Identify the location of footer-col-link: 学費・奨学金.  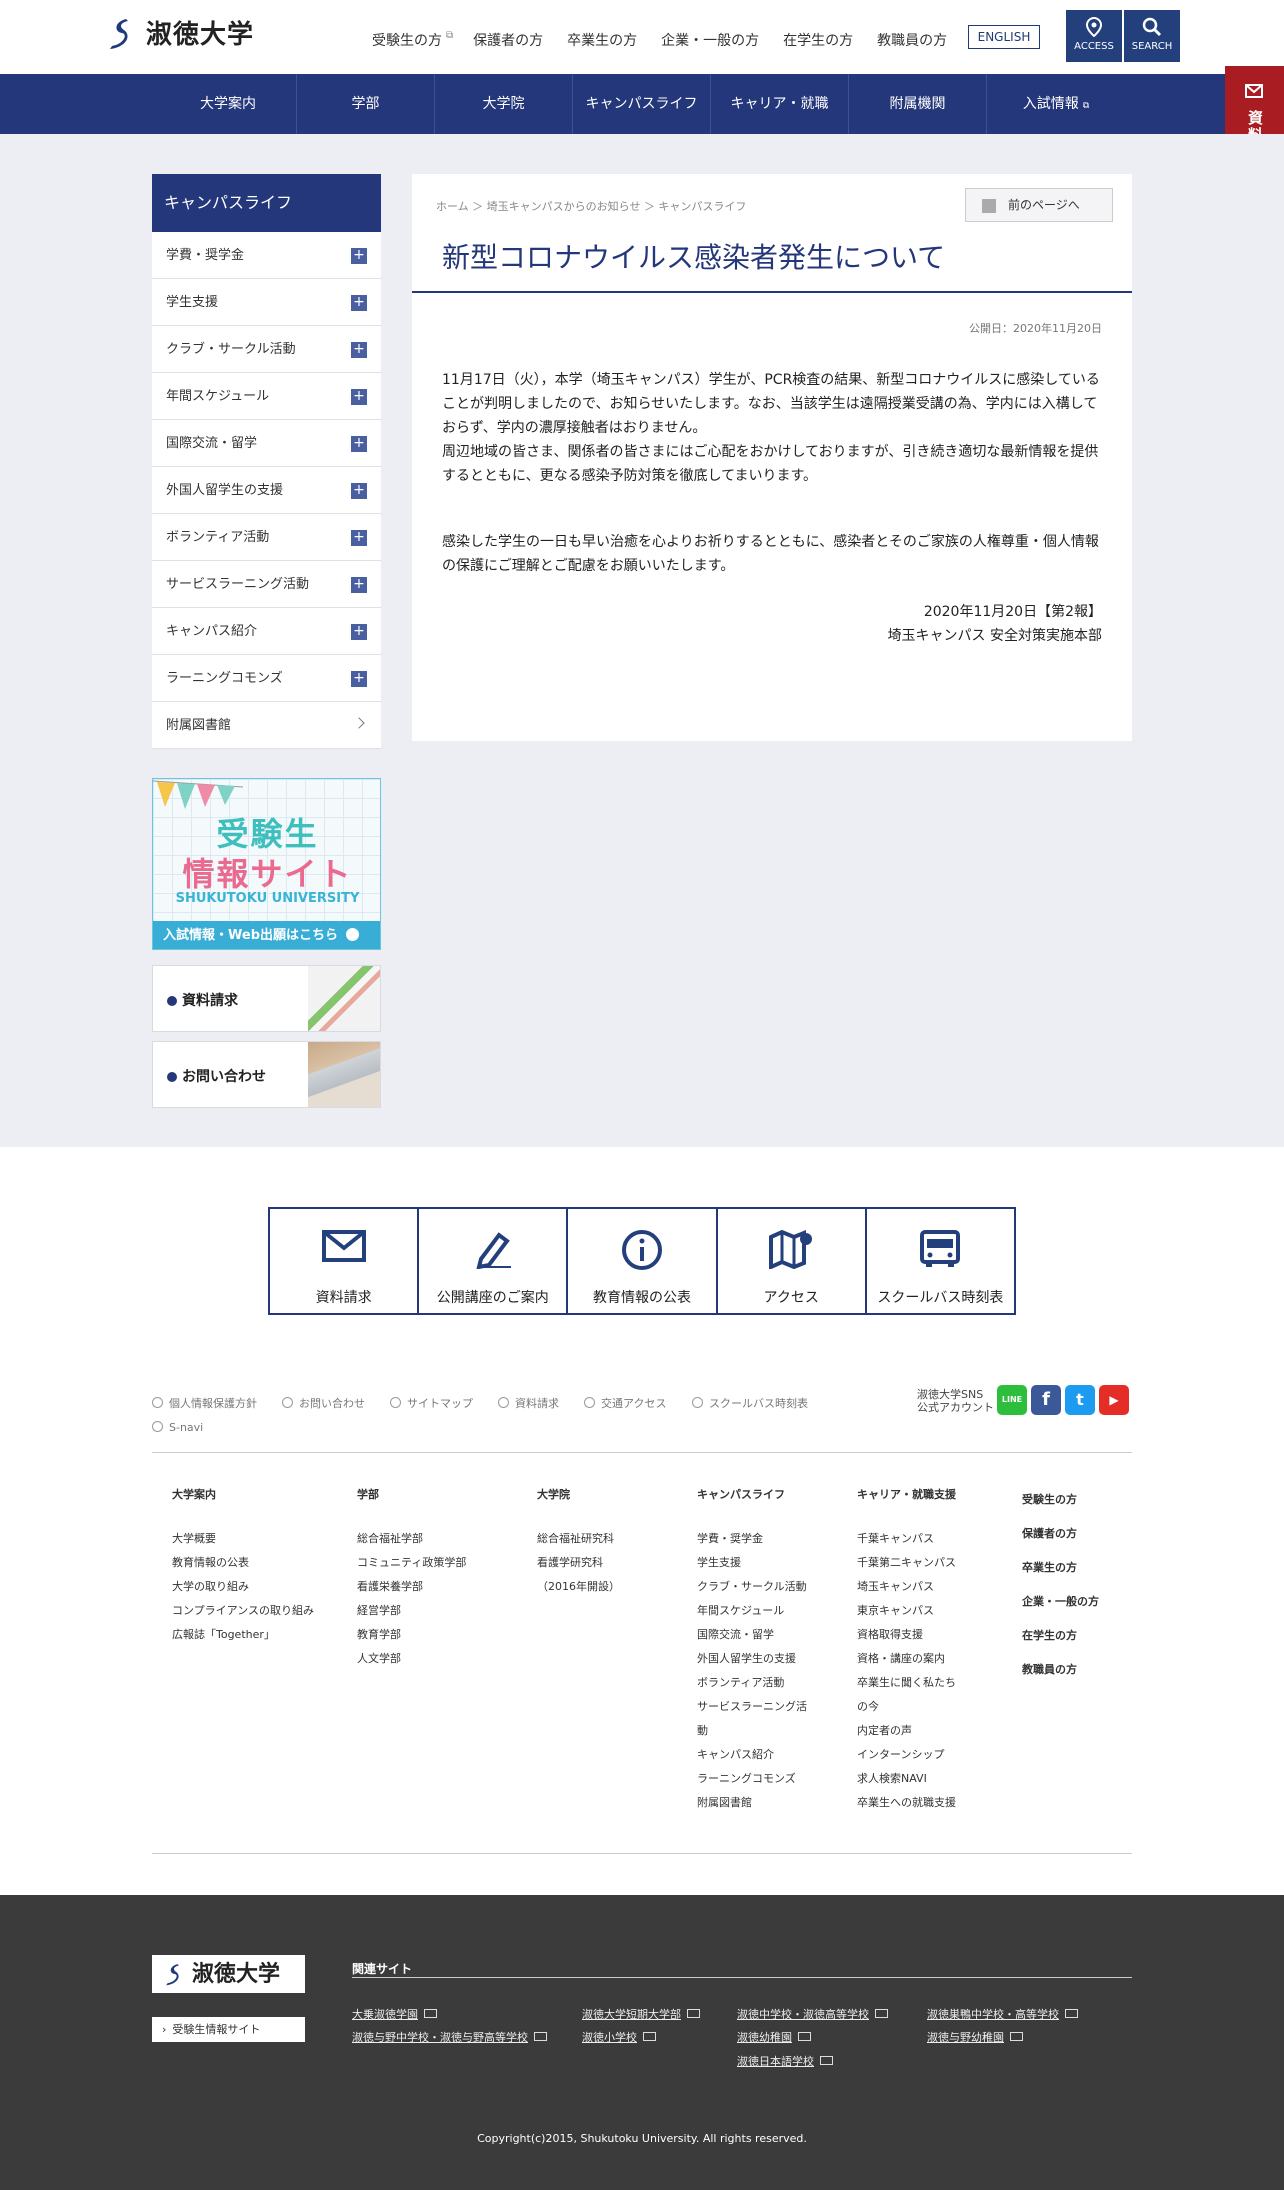
(772, 1539).